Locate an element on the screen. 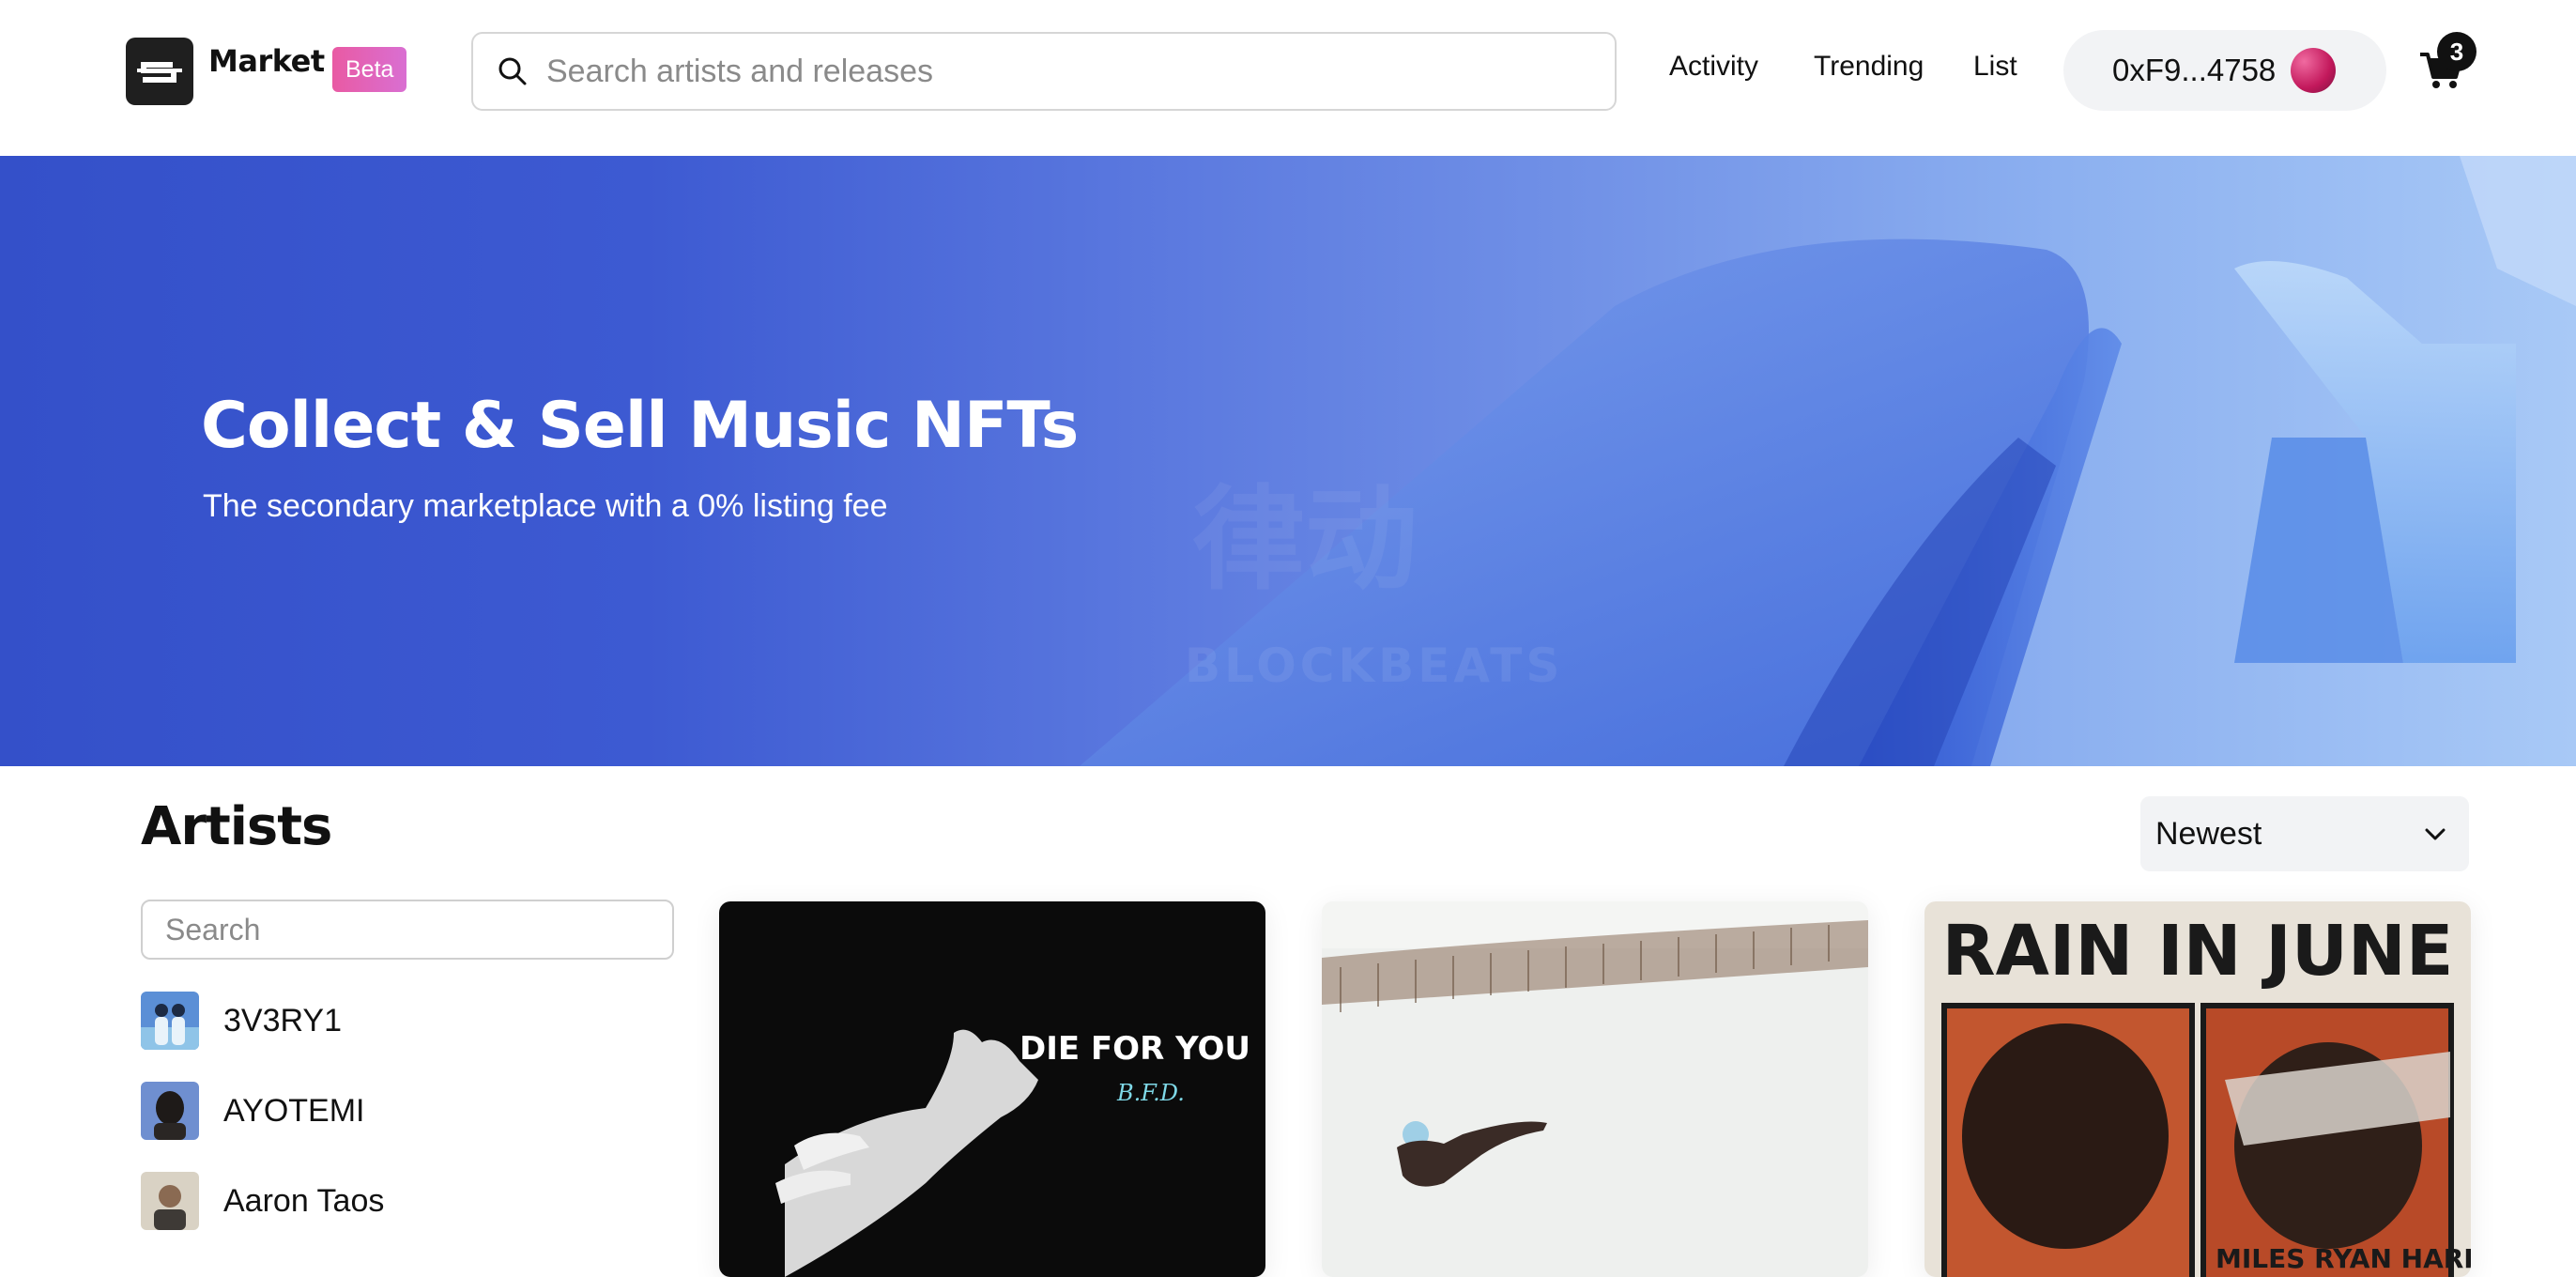  release-artwork: RAIN IN JUNE MILES RYAN HARRIS is located at coordinates (2198, 1089).